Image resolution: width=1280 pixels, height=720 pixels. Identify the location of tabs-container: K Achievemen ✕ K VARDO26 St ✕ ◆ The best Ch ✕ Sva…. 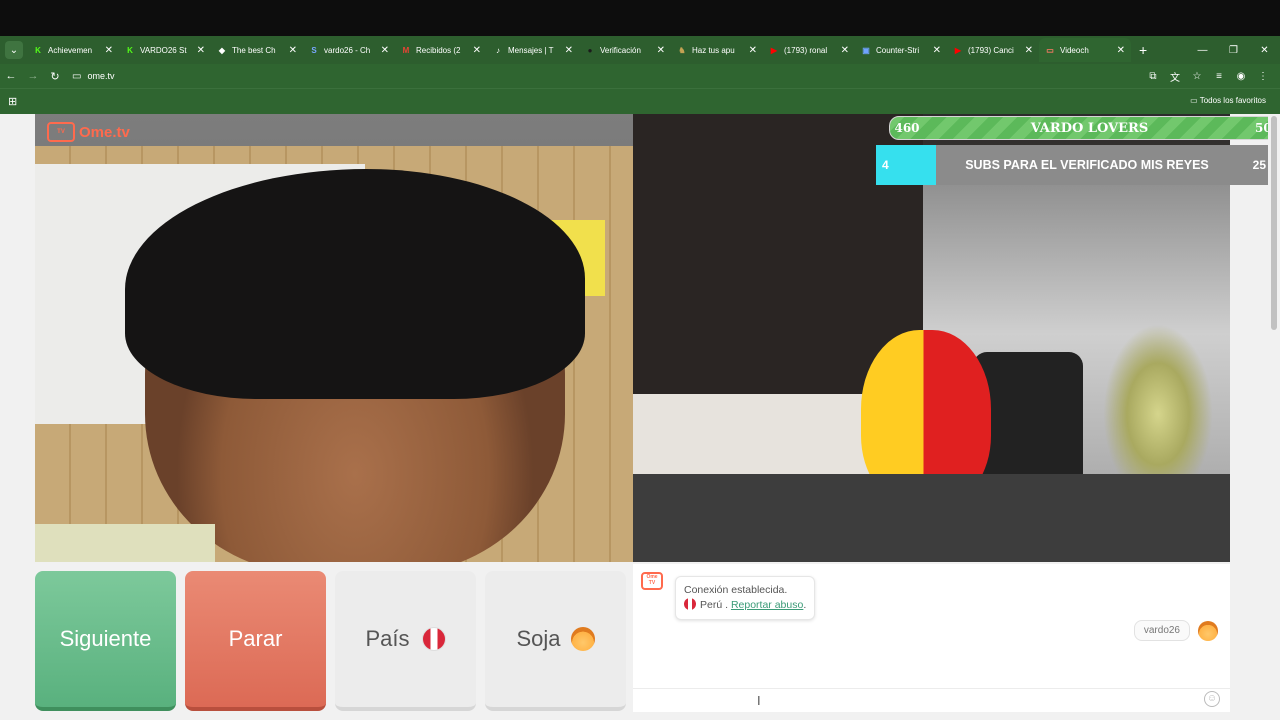
(579, 50).